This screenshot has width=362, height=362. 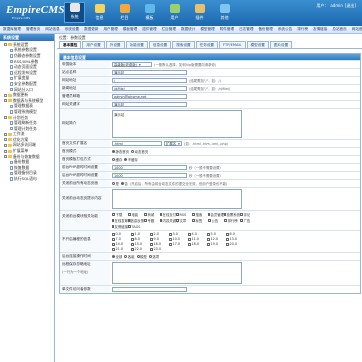 I want to click on php-time2-input: 1000, so click(x=149, y=175).